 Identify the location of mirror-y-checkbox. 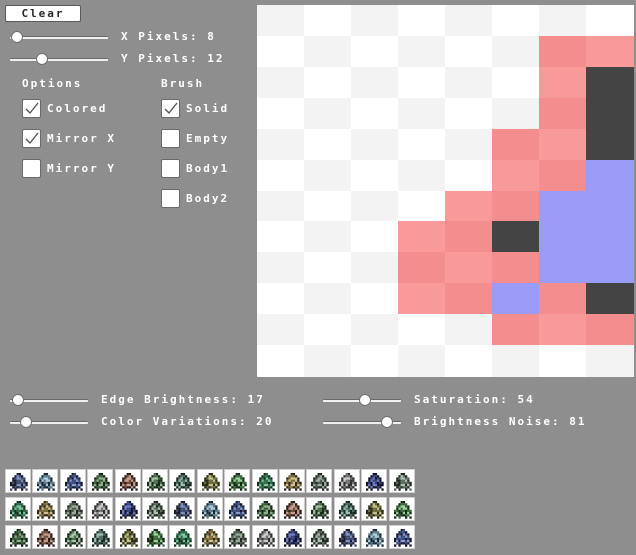
(31, 168).